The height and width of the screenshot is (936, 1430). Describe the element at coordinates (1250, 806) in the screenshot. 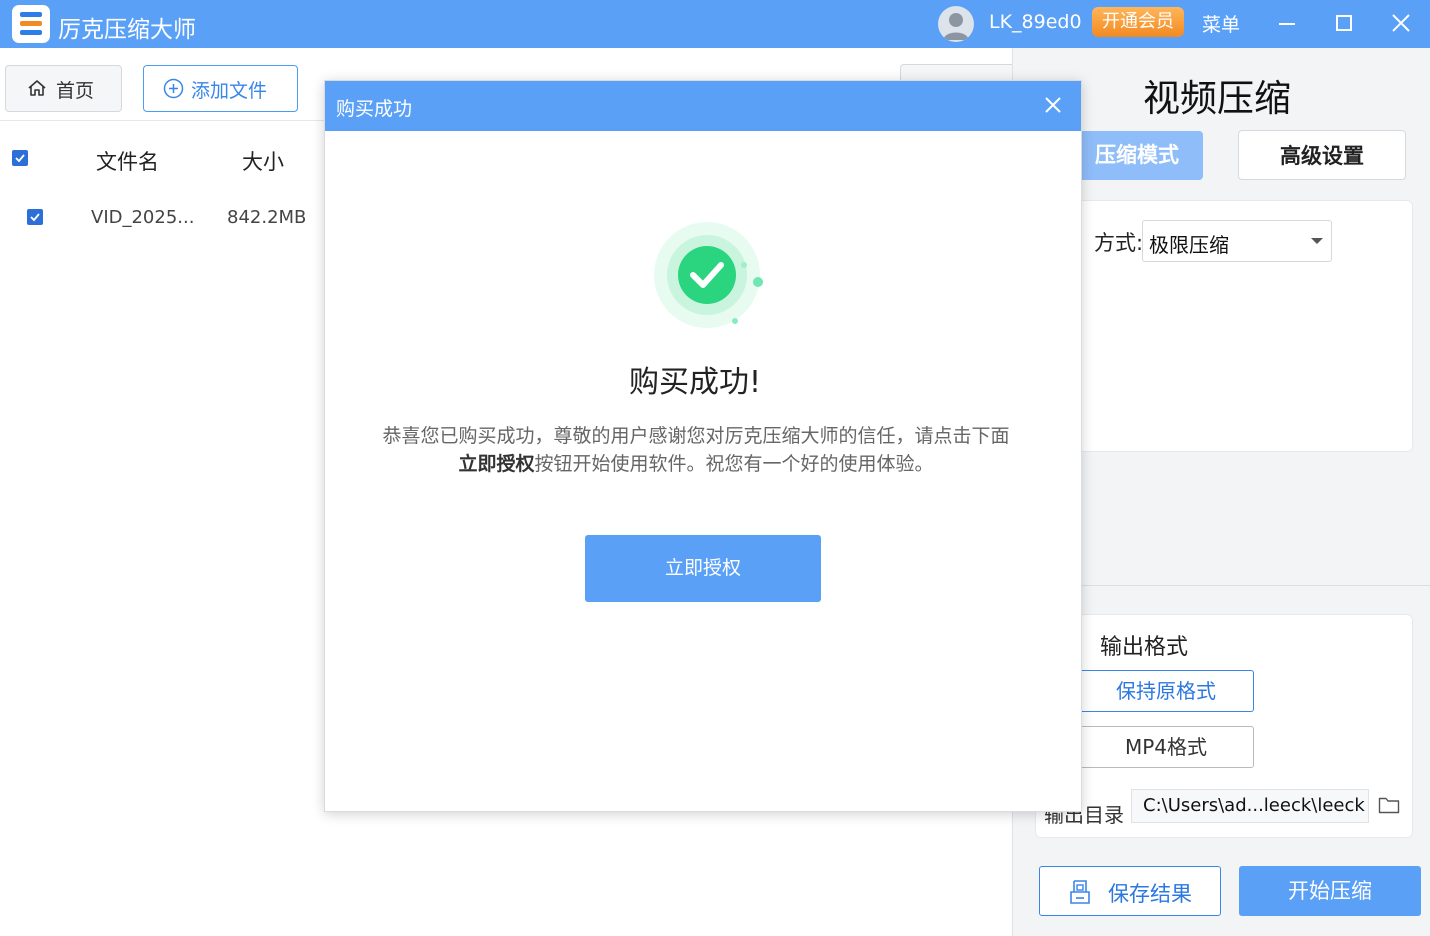

I see `output-dir-input: C:\Users\ad...leeck\leeck` at that location.